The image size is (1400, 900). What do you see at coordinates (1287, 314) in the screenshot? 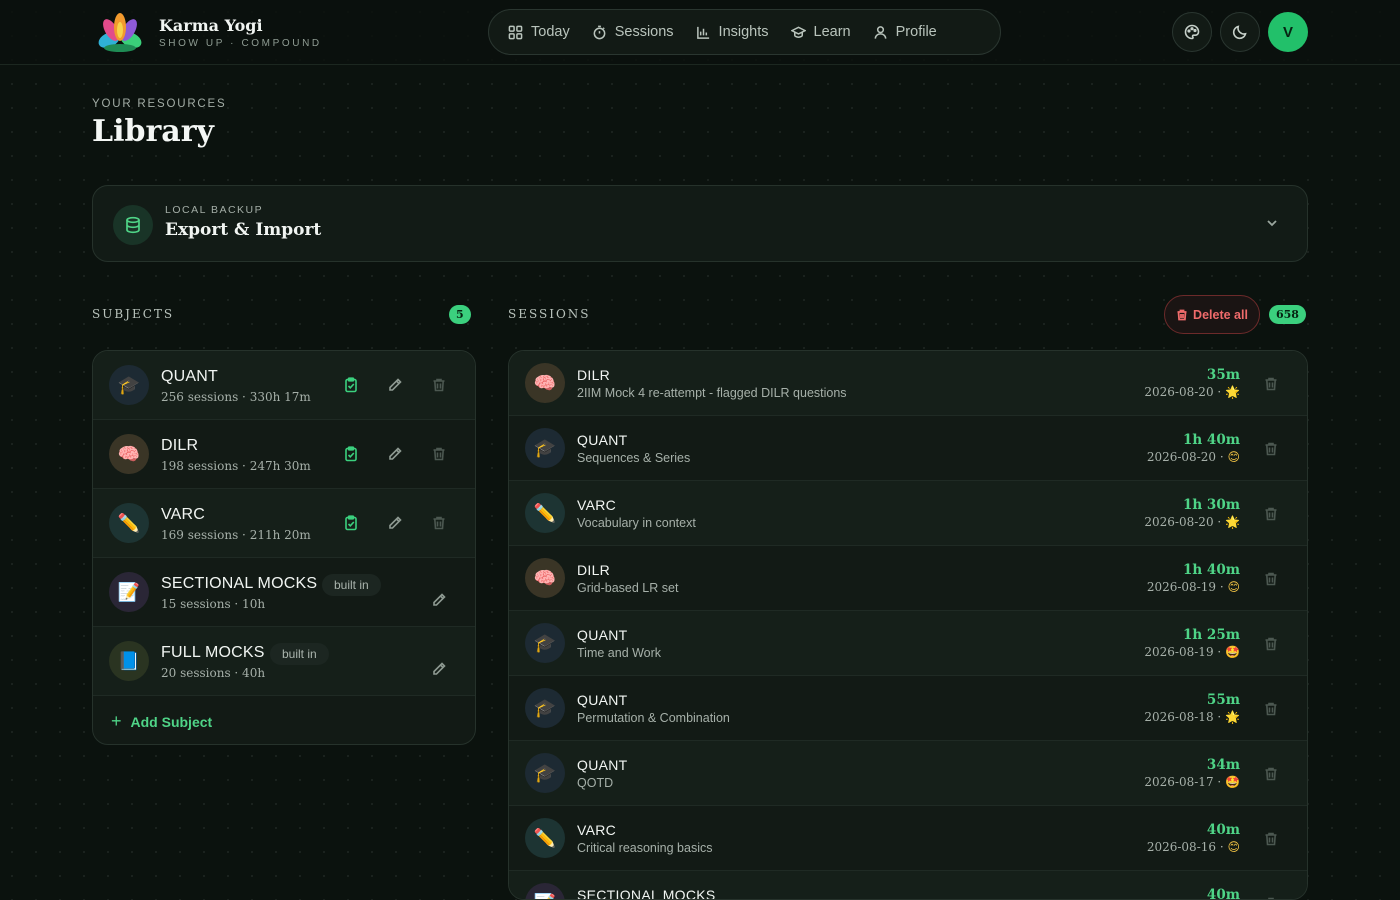
I see `sessions-count-badge: 658` at bounding box center [1287, 314].